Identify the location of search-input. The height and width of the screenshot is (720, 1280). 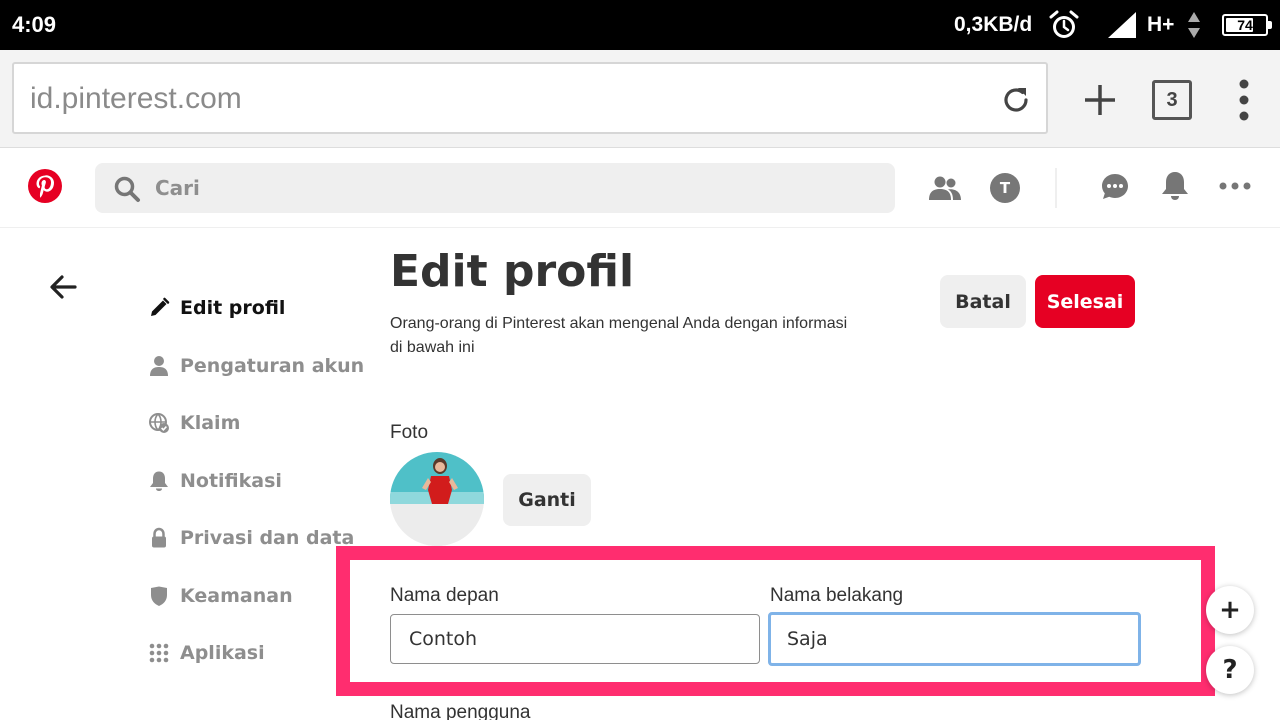
(505, 188).